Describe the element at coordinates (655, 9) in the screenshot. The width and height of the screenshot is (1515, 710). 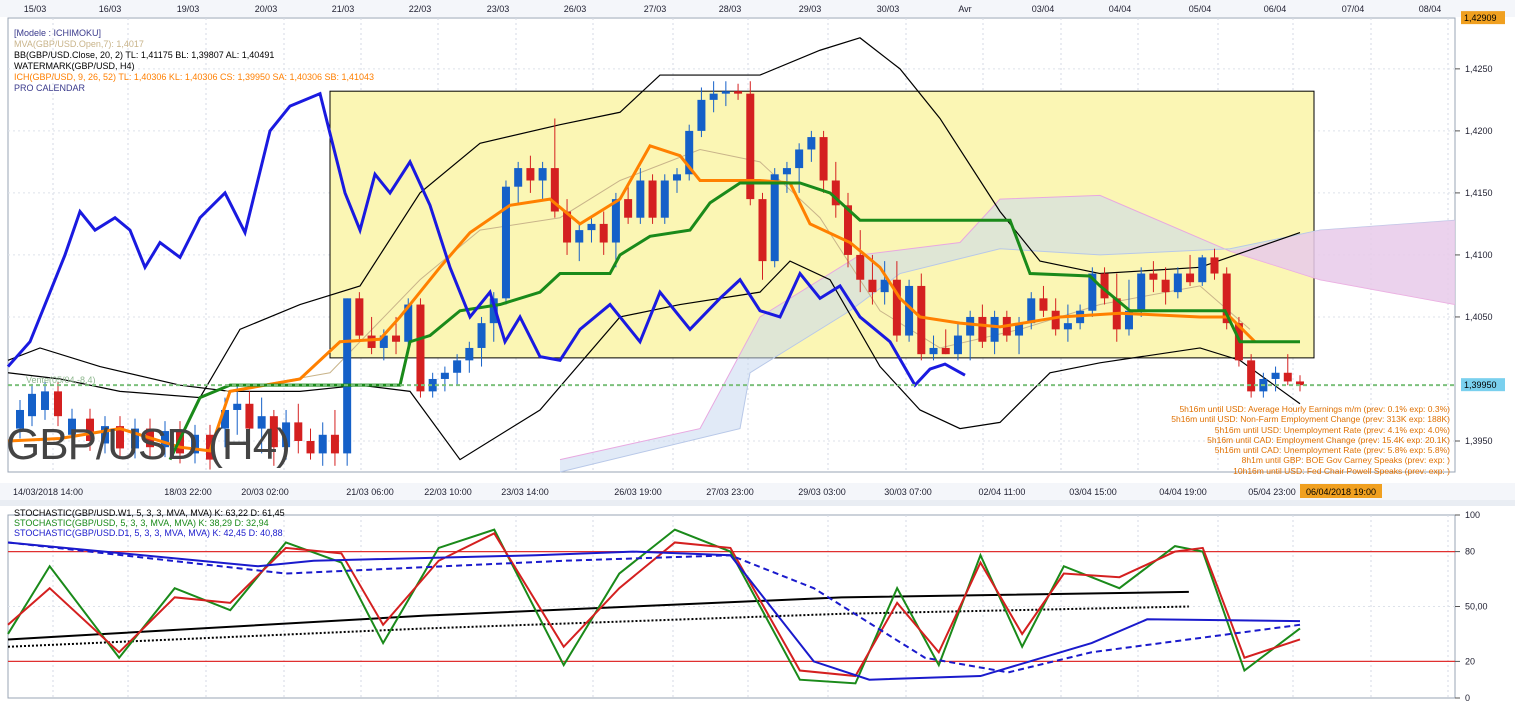
I see `top-date-label: 27/03` at that location.